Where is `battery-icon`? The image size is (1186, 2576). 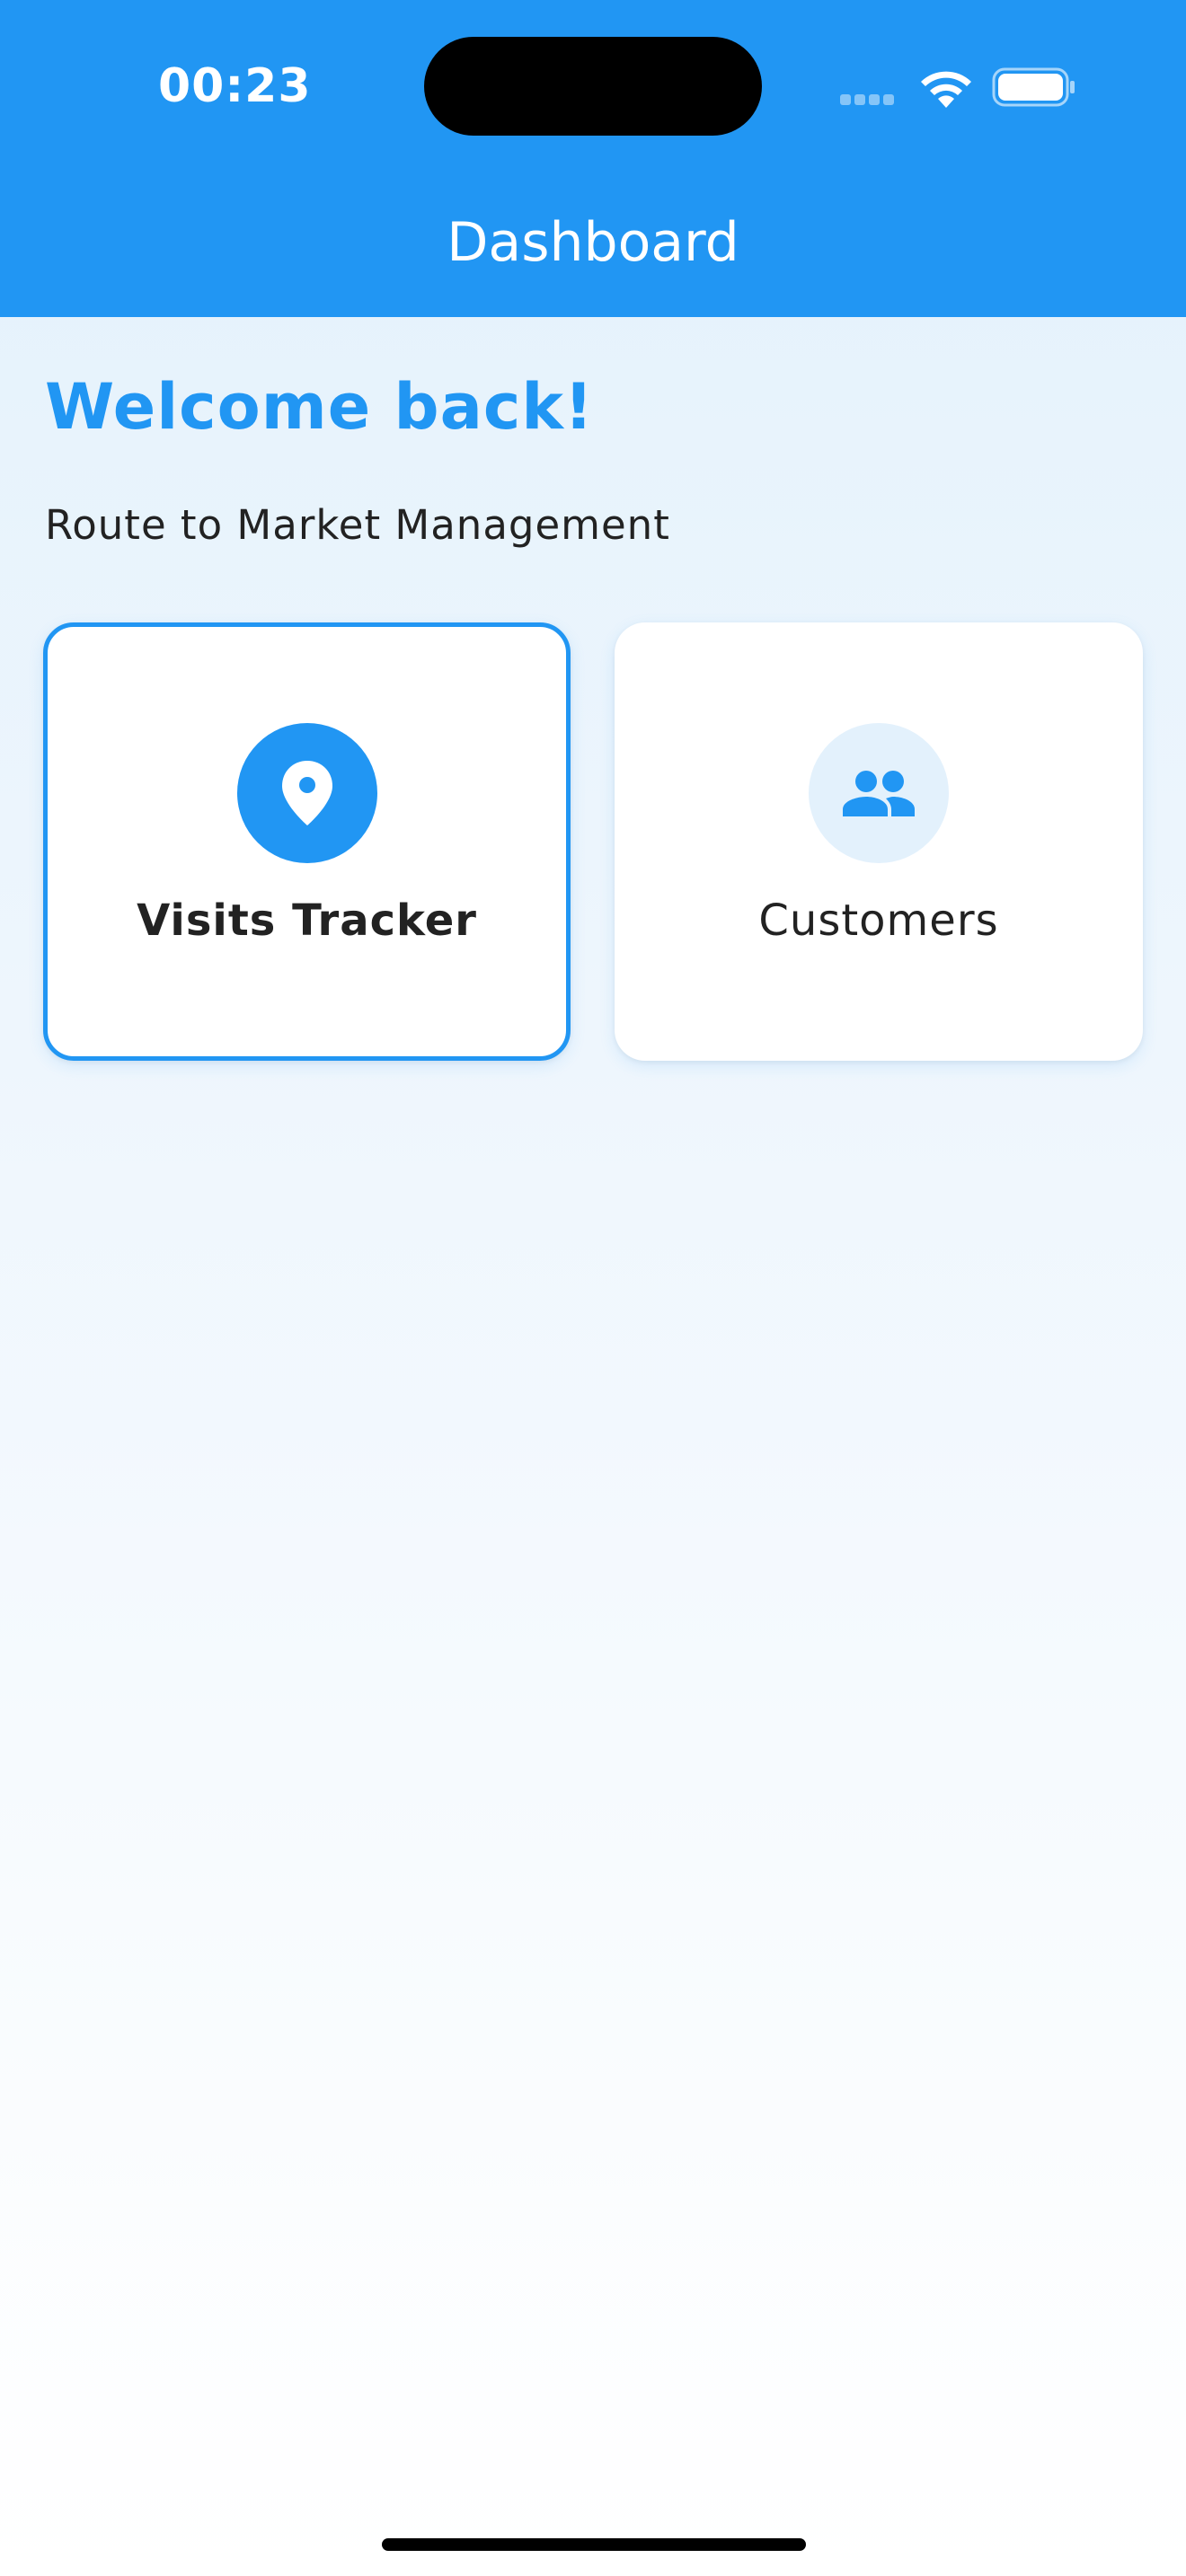 battery-icon is located at coordinates (1033, 87).